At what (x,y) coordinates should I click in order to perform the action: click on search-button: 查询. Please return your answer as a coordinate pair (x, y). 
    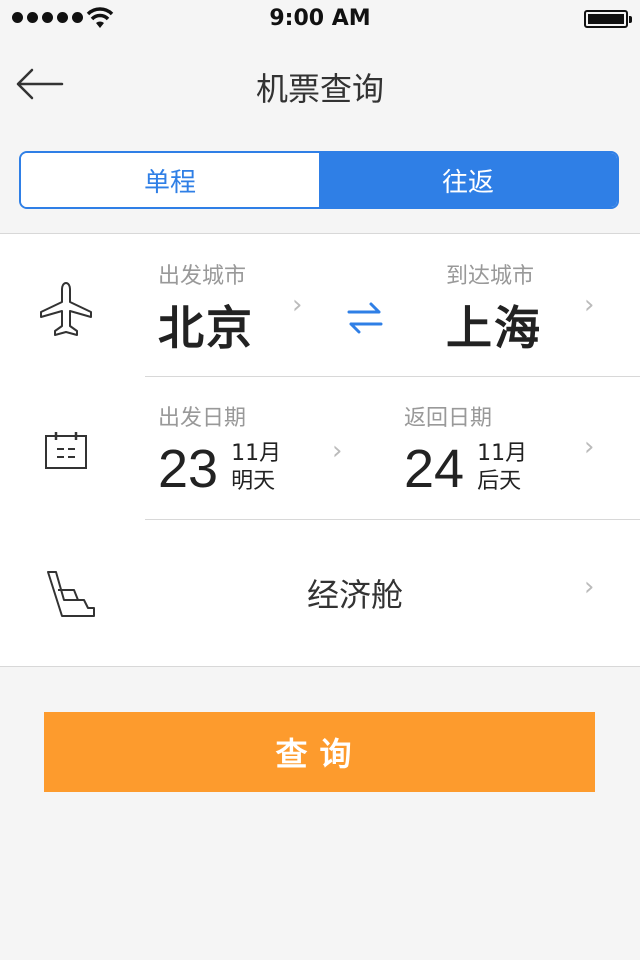
    Looking at the image, I should click on (319, 752).